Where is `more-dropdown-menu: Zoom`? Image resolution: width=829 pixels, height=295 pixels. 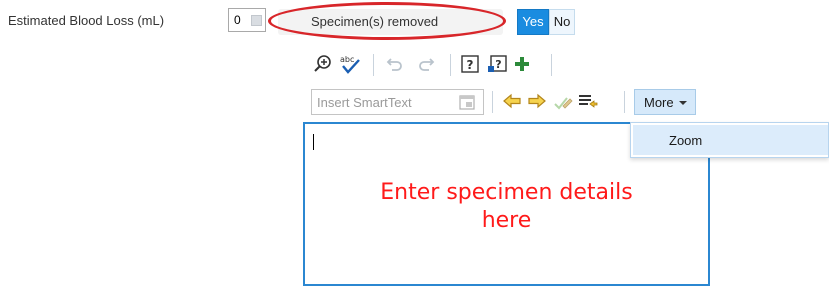 more-dropdown-menu: Zoom is located at coordinates (729, 140).